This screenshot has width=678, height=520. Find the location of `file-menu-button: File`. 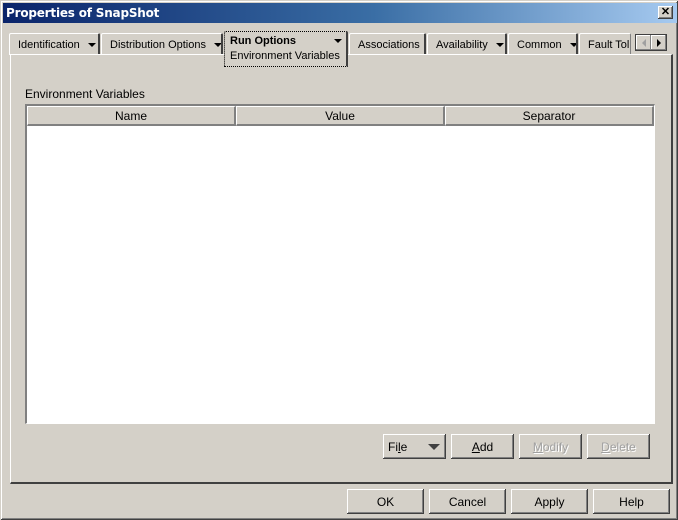

file-menu-button: File is located at coordinates (414, 446).